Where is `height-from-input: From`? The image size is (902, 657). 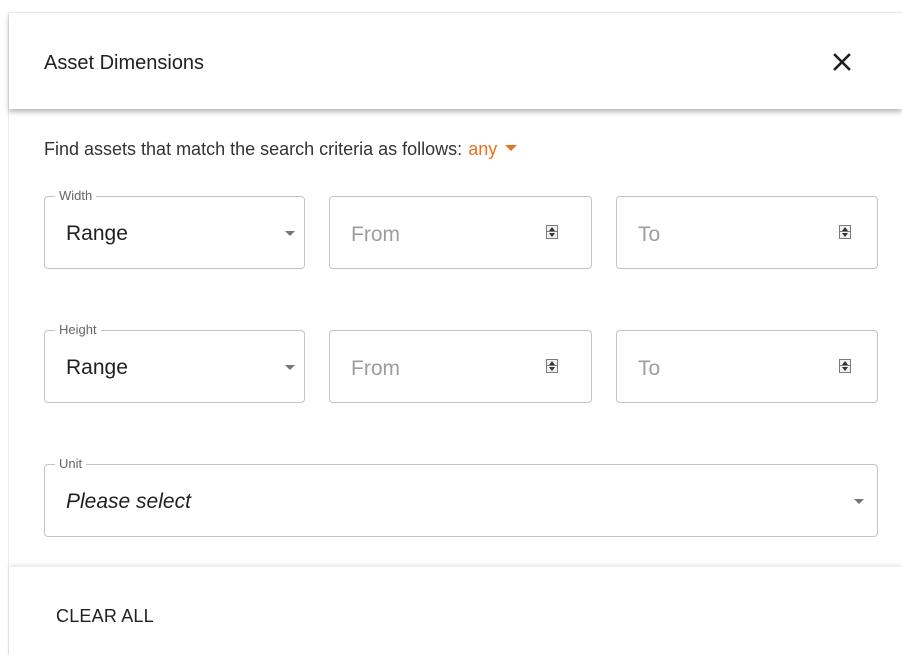
height-from-input: From is located at coordinates (460, 366).